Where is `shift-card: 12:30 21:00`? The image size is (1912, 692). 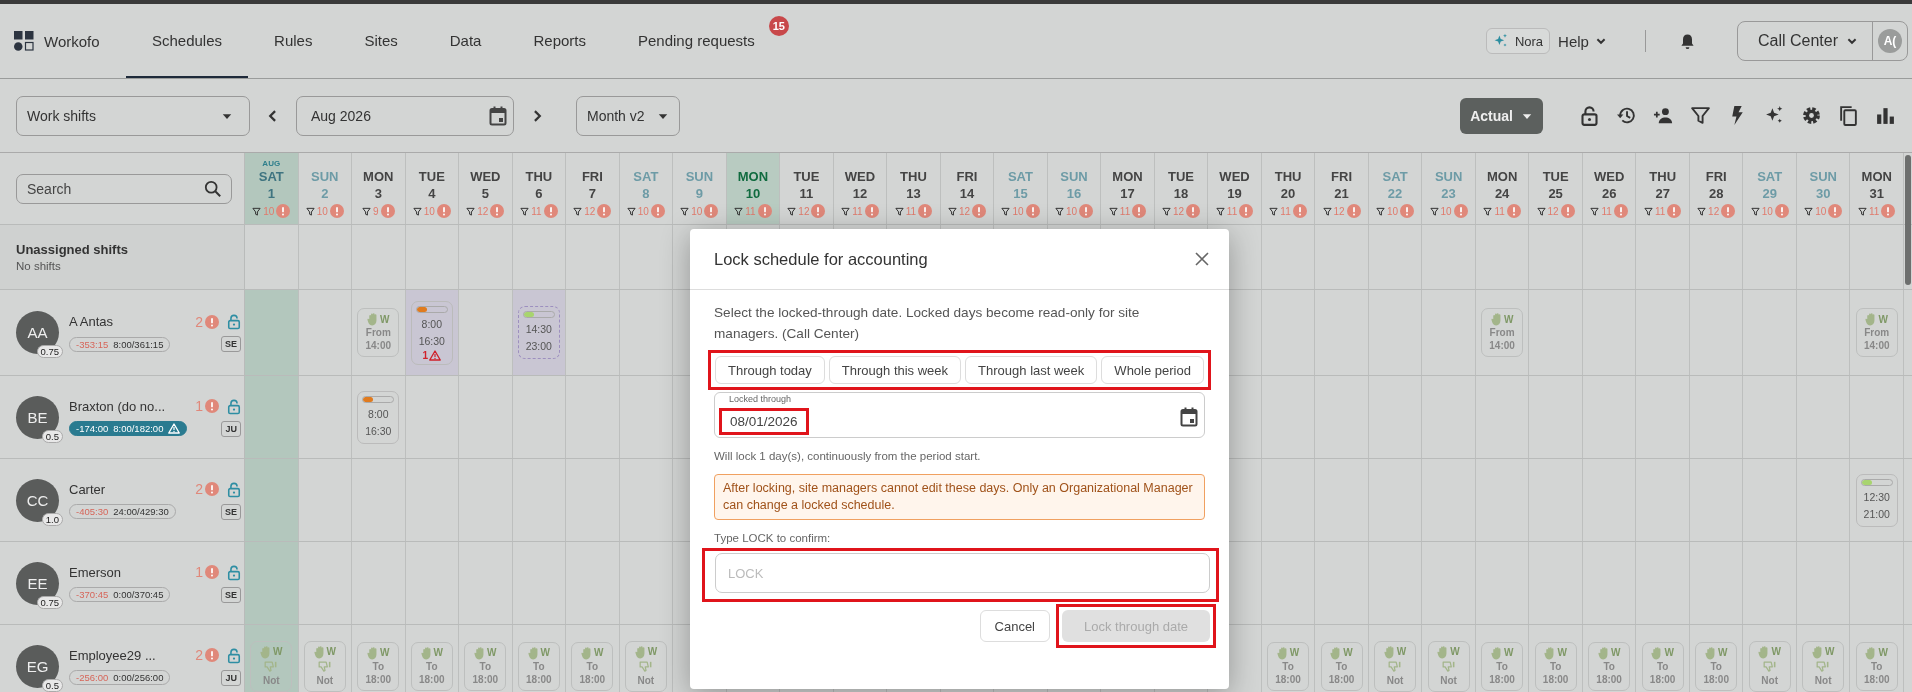
shift-card: 12:30 21:00 is located at coordinates (1876, 500).